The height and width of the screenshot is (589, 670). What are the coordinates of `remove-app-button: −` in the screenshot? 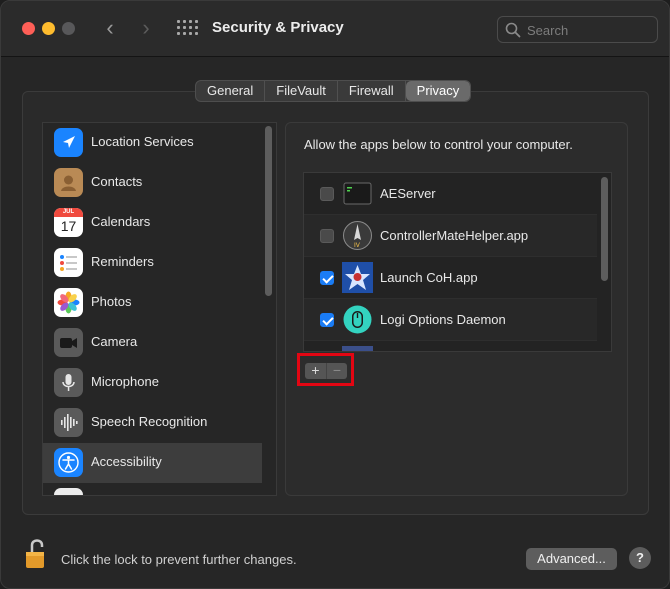 It's located at (336, 371).